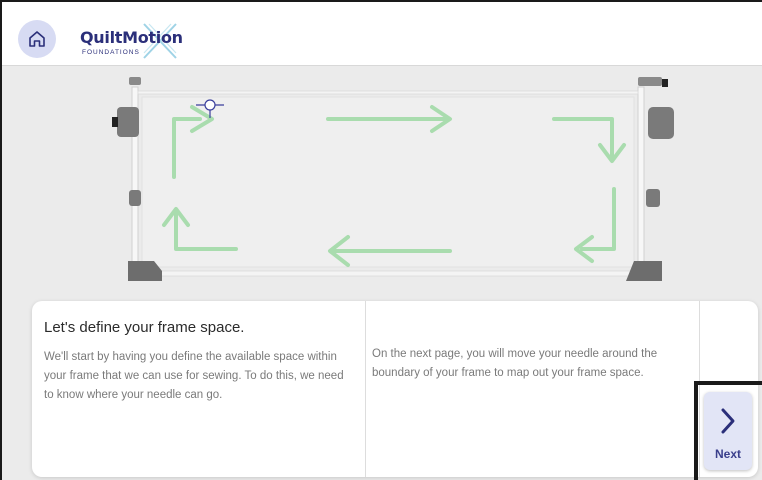  I want to click on home-button, so click(37, 39).